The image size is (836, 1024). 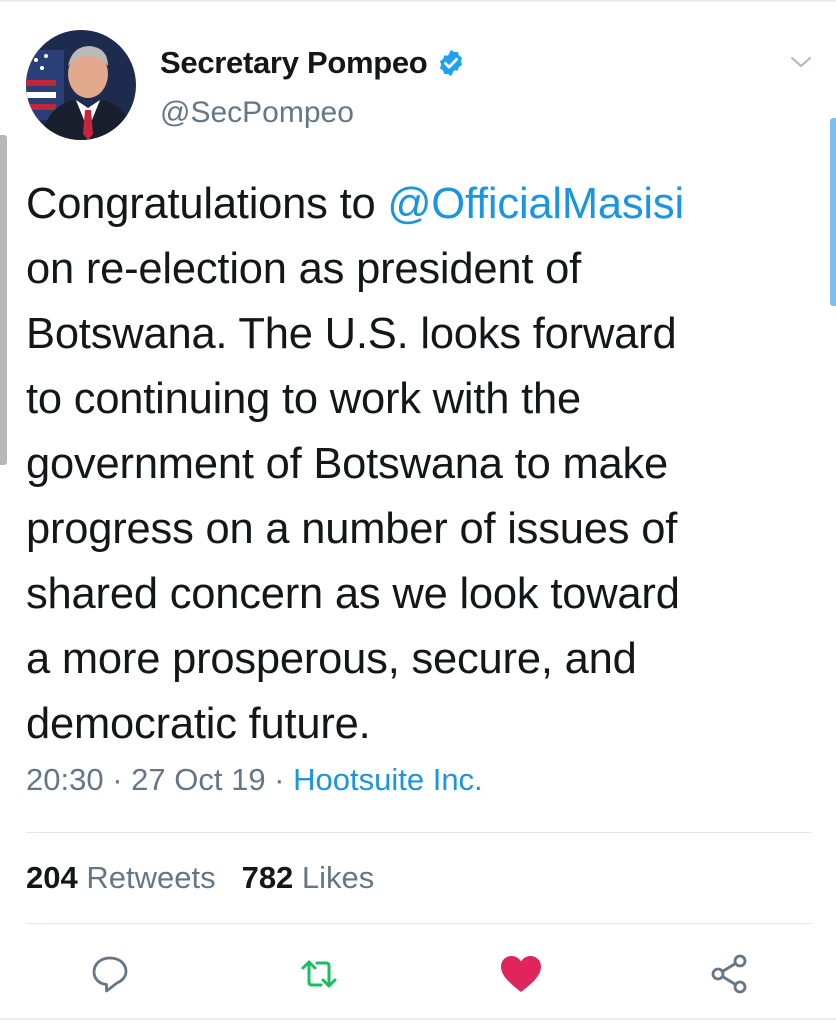 I want to click on like-button, so click(x=521, y=974).